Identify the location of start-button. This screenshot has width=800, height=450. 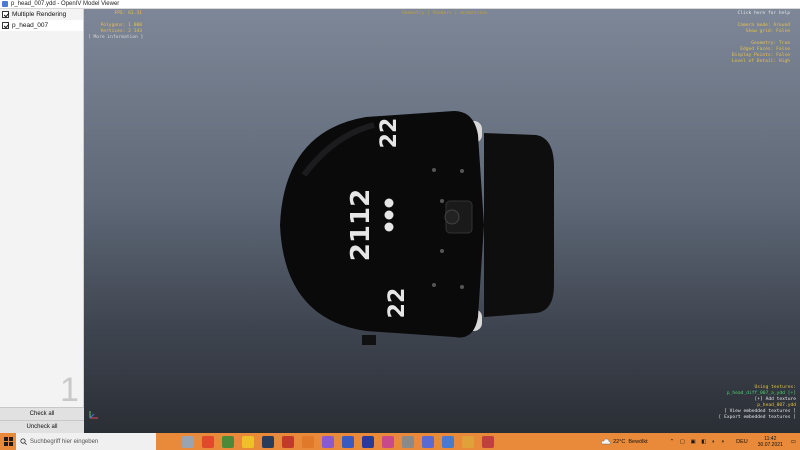
(8, 441).